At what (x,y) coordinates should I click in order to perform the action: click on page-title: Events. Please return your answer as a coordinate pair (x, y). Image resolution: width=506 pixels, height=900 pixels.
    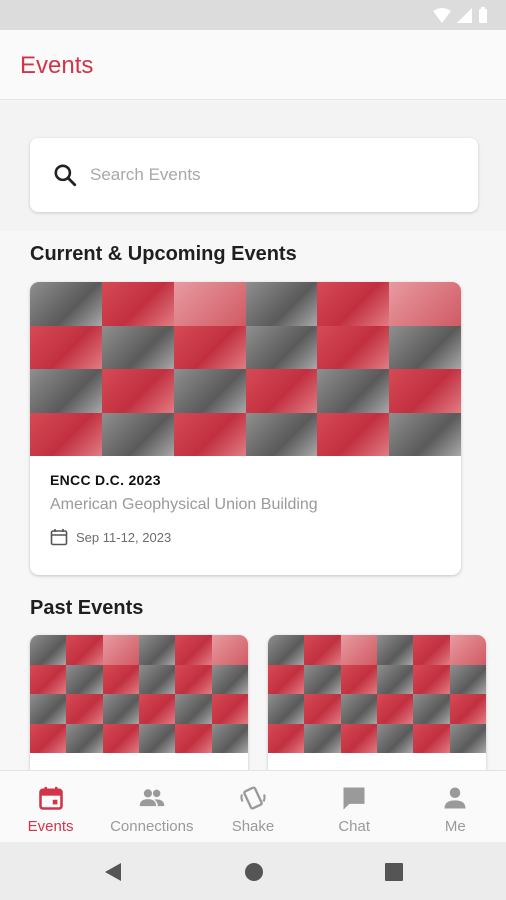
    Looking at the image, I should click on (57, 65).